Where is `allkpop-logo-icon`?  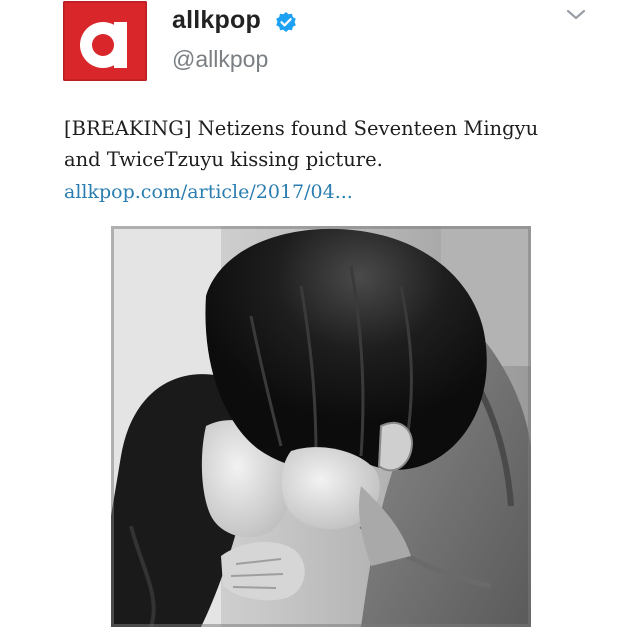 allkpop-logo-icon is located at coordinates (105, 41).